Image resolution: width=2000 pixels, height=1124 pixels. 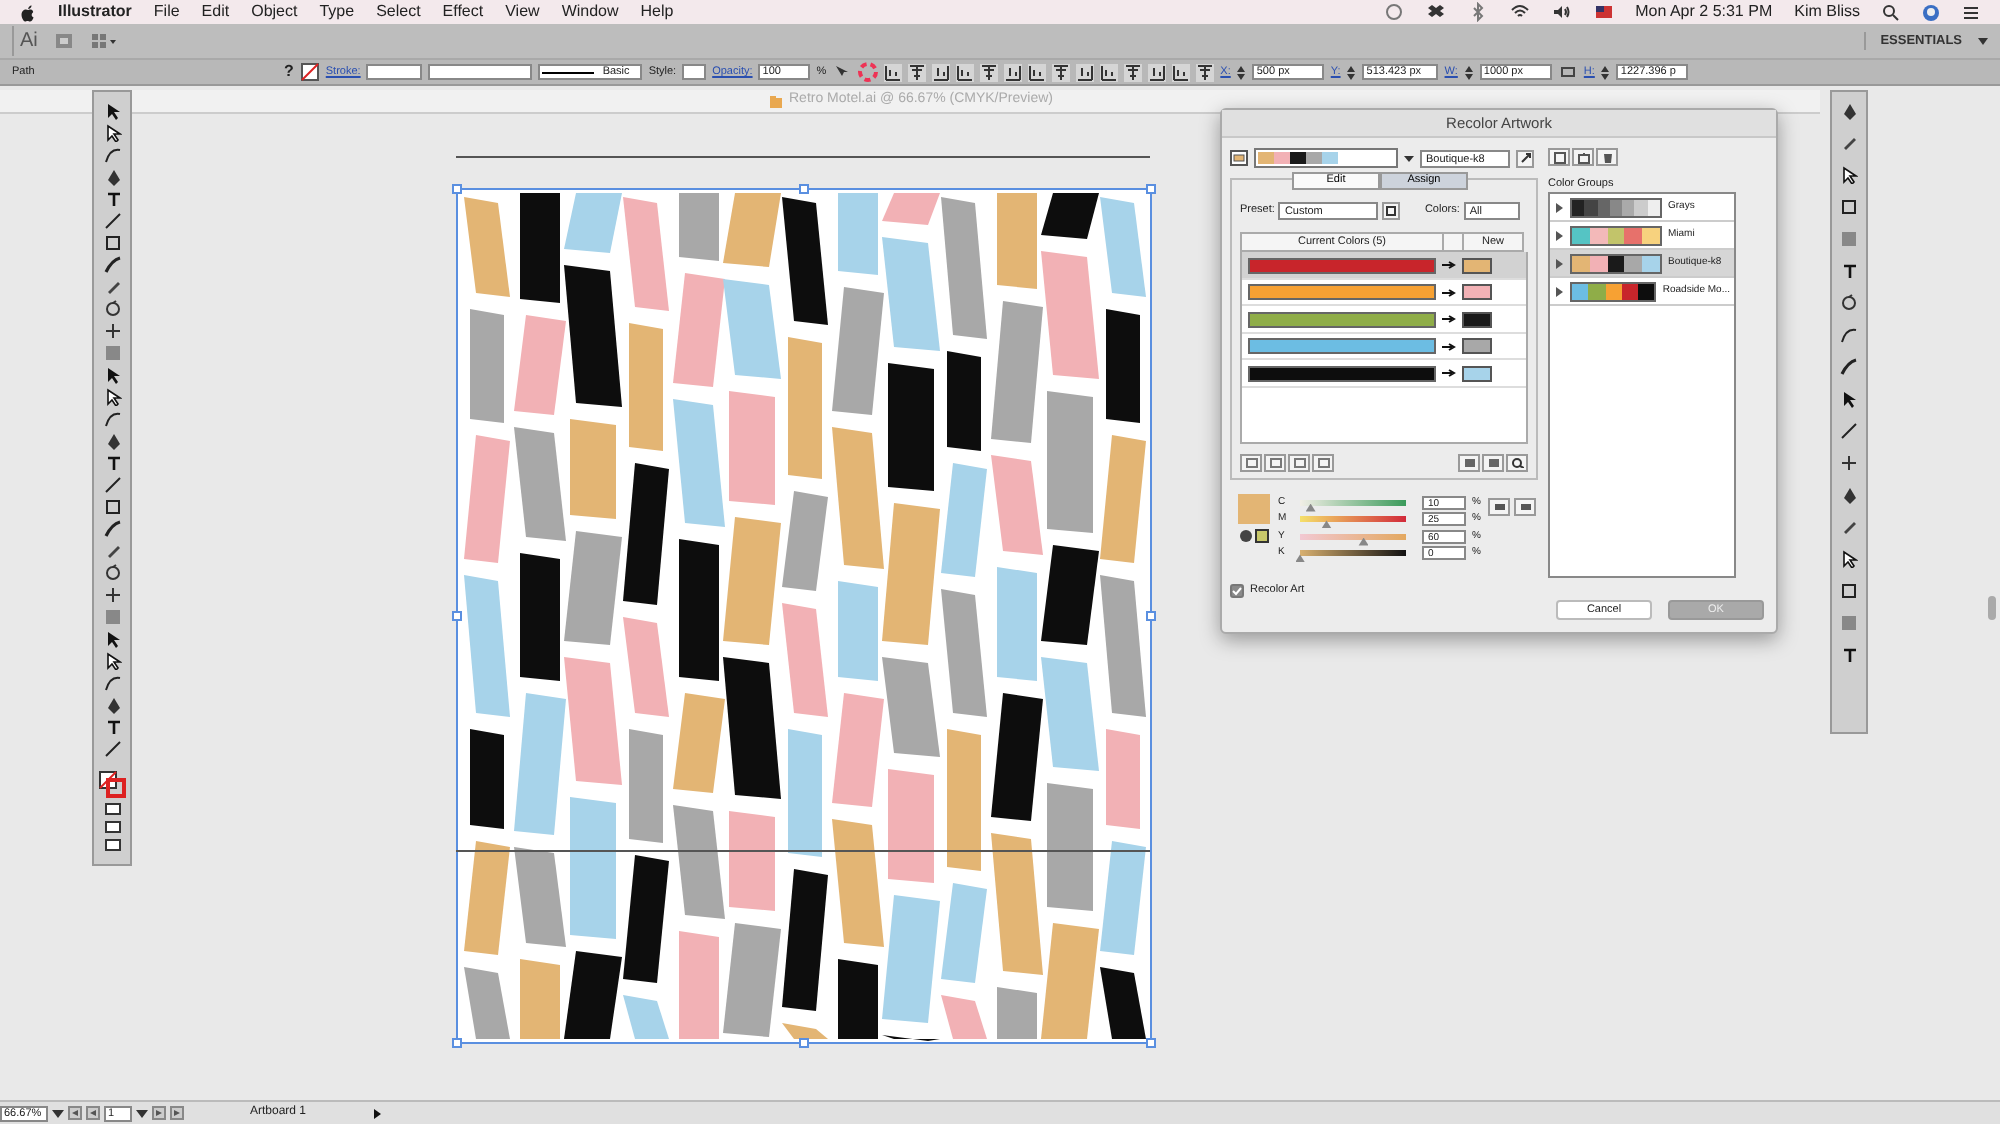 I want to click on menu-item: Help, so click(x=657, y=12).